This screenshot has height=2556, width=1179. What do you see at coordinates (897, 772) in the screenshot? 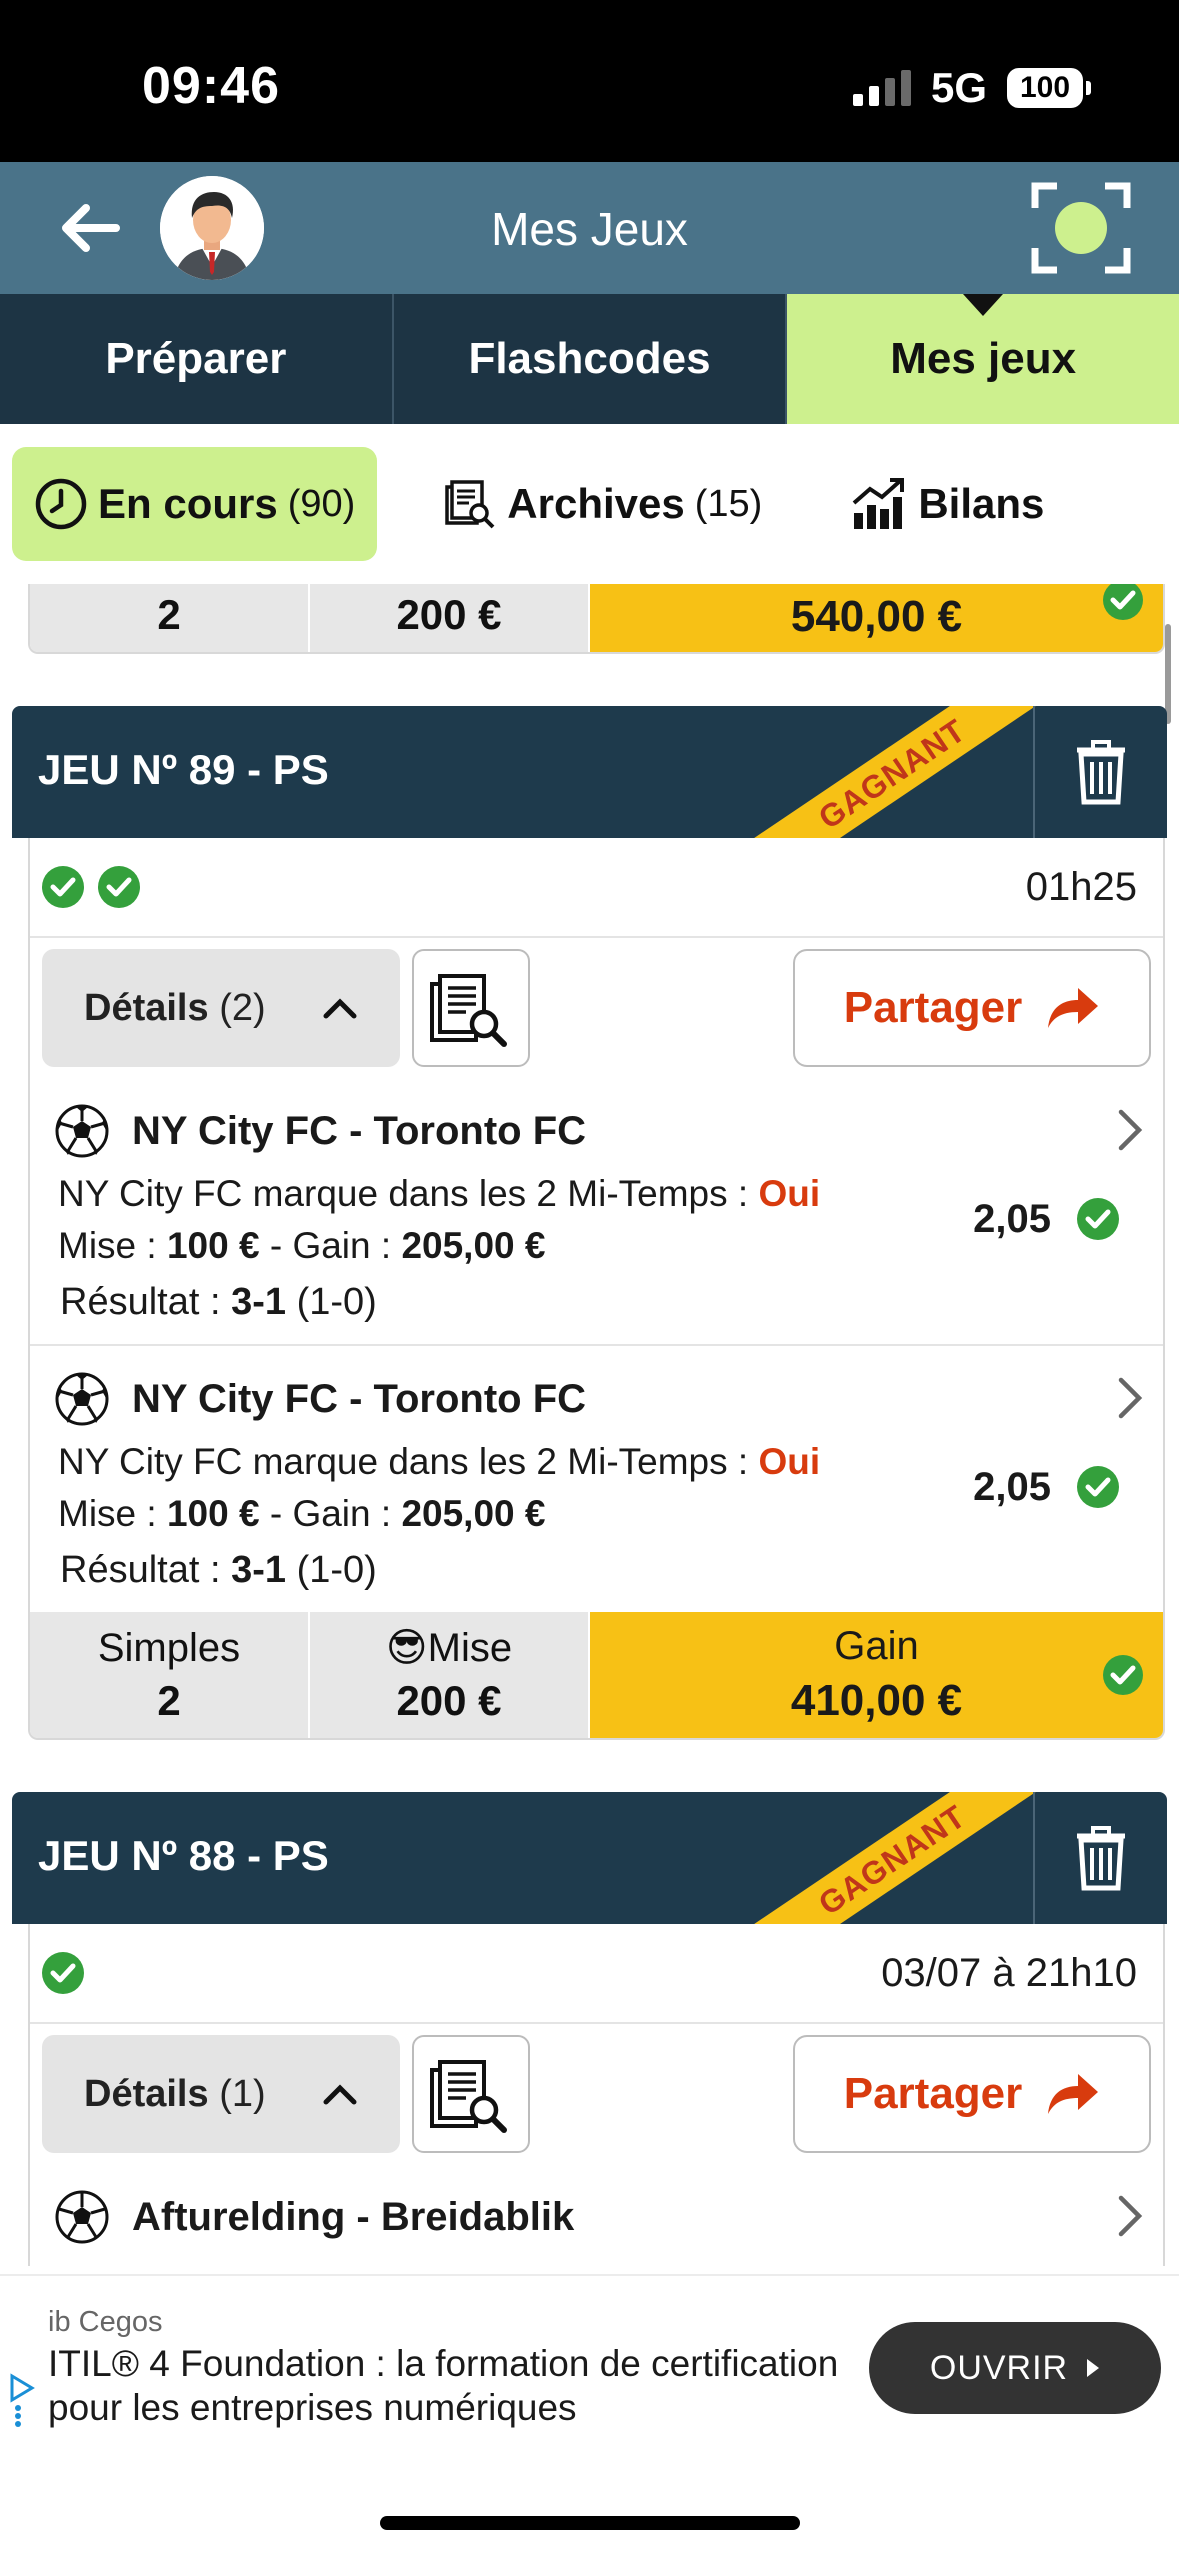
I see `winner-ribbon: GAGNANT` at bounding box center [897, 772].